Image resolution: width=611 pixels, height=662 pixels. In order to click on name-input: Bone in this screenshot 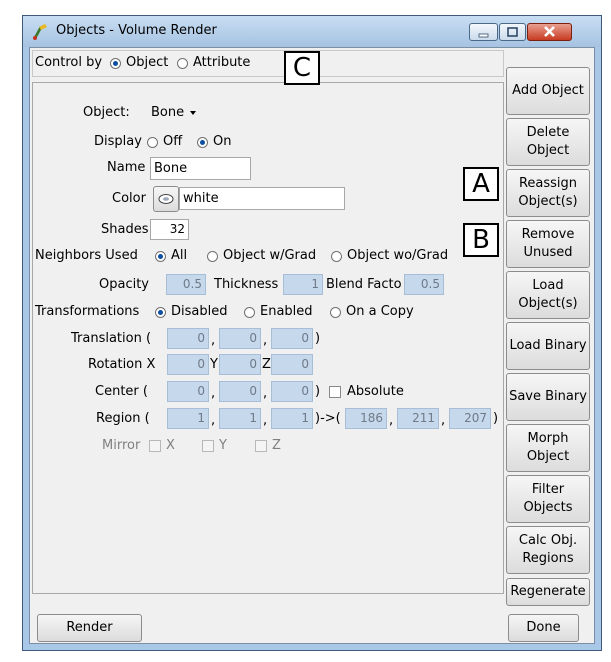, I will do `click(200, 168)`.